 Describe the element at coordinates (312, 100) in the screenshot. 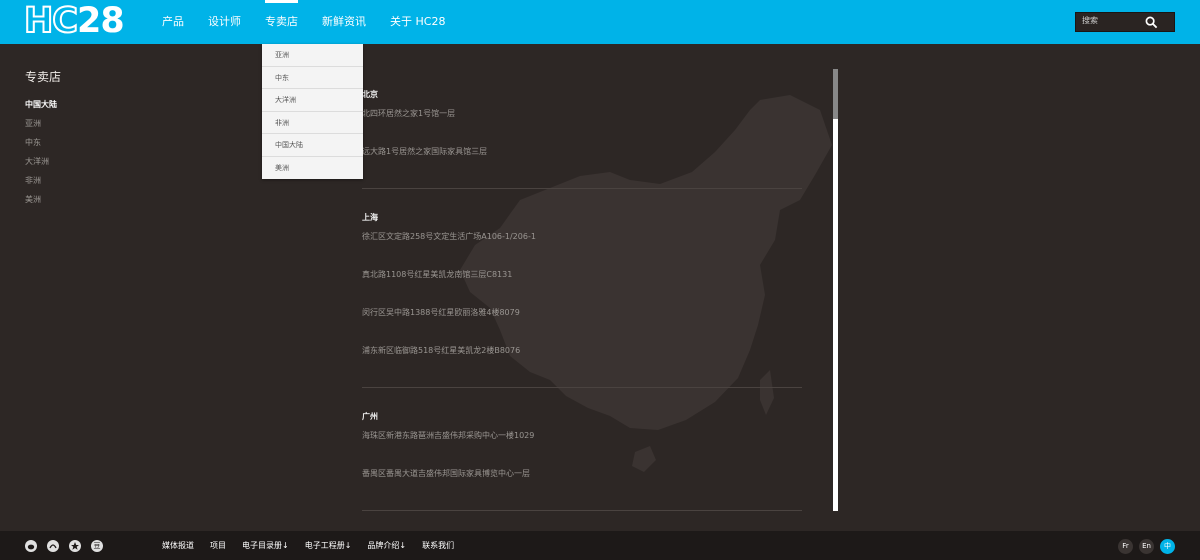

I see `dropdown-item-oceania: 大洋洲` at that location.